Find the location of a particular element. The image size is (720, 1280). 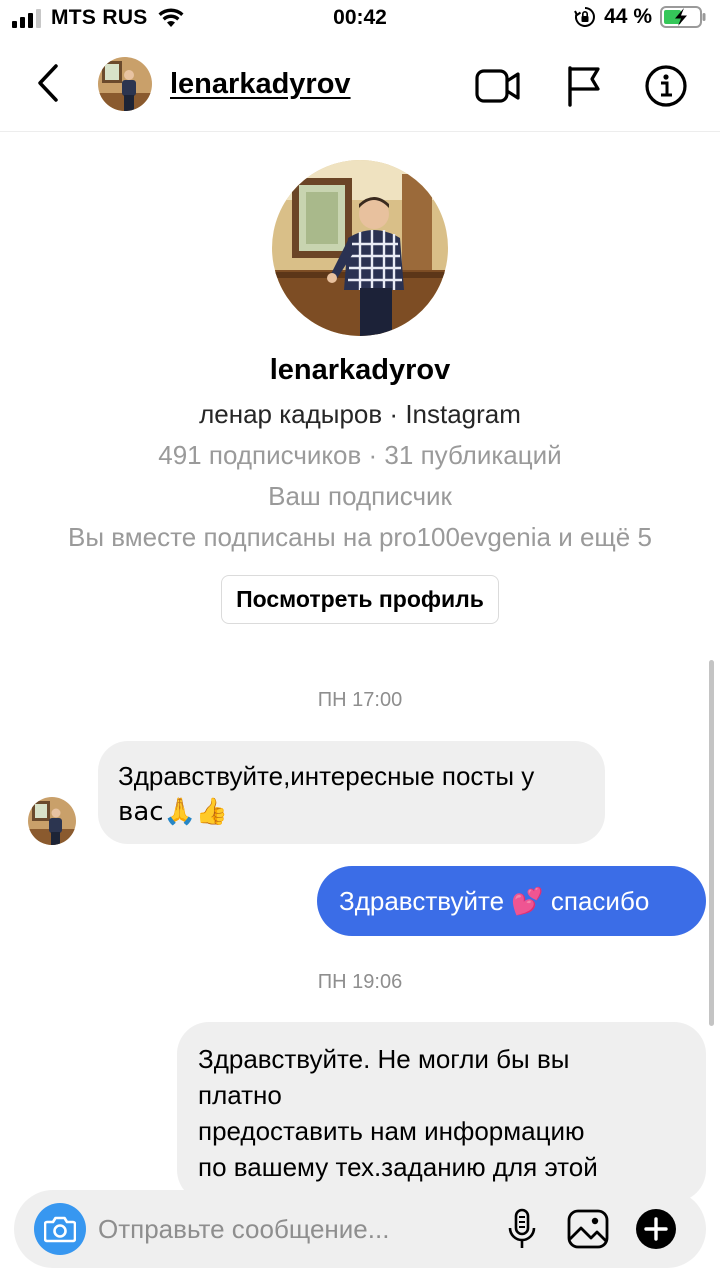

message-text: вас🙏👍 is located at coordinates (173, 812).